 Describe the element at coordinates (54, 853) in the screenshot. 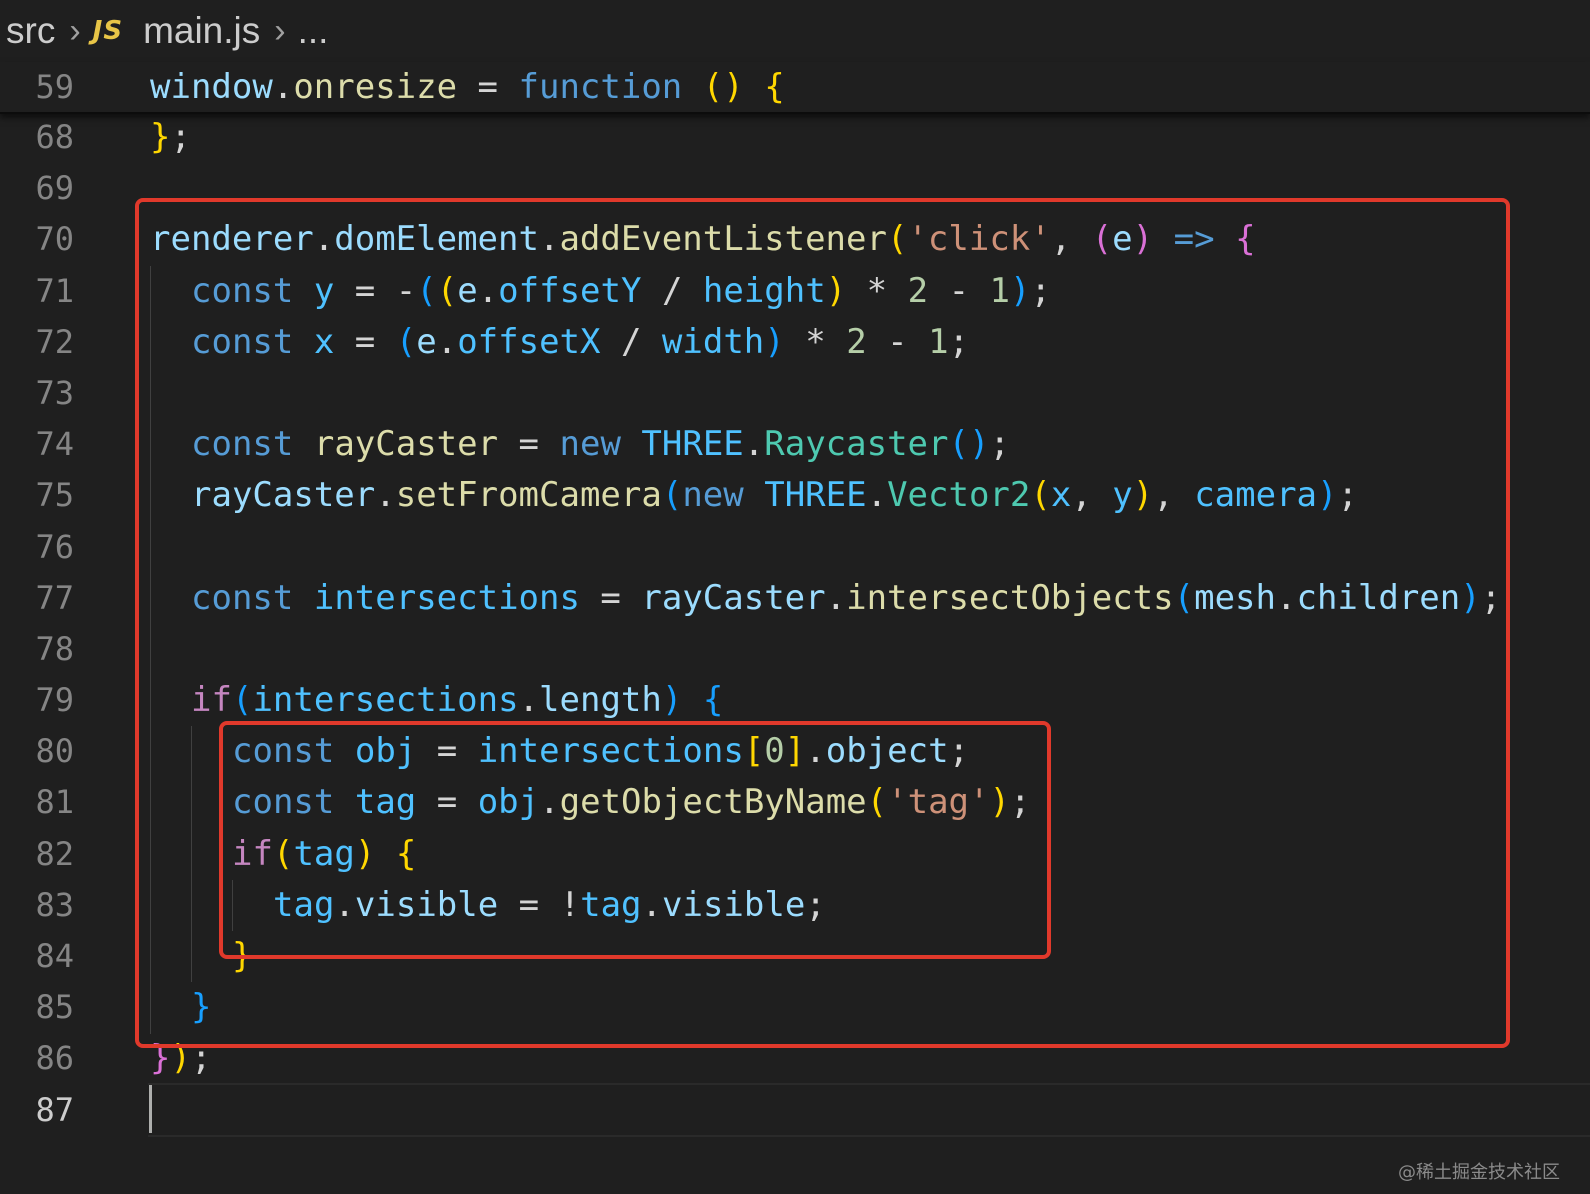

I see `line-number: 82` at that location.